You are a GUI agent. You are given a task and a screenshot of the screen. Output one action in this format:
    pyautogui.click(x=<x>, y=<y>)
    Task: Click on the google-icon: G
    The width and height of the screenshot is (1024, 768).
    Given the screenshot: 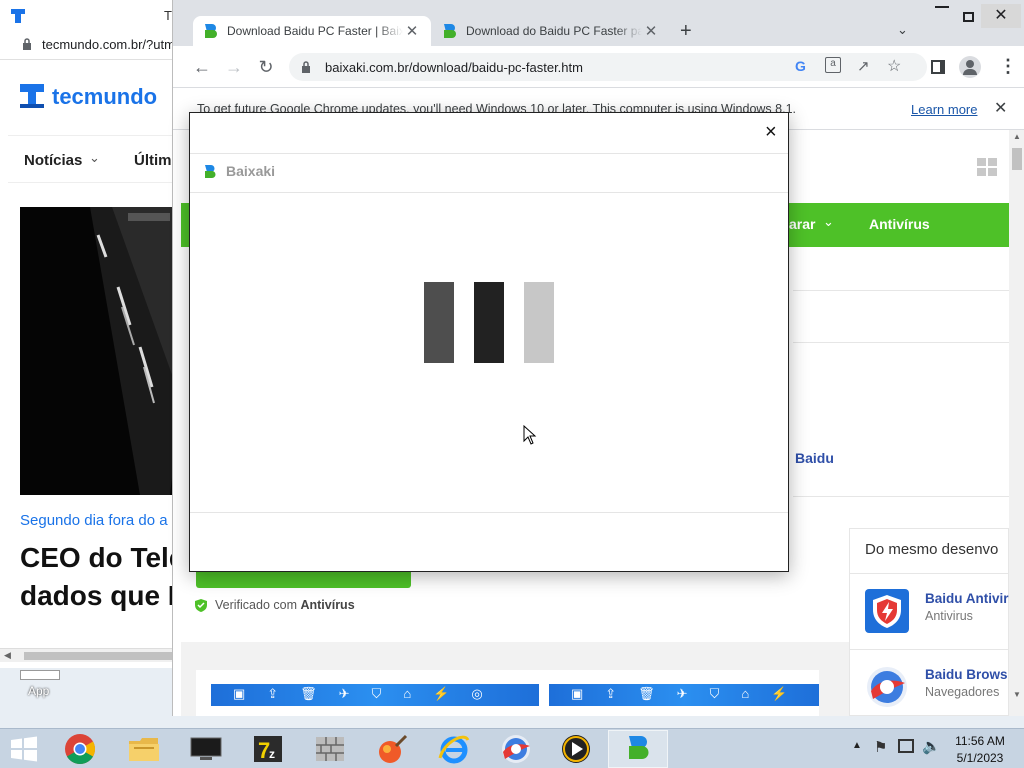 What is the action you would take?
    pyautogui.click(x=800, y=66)
    